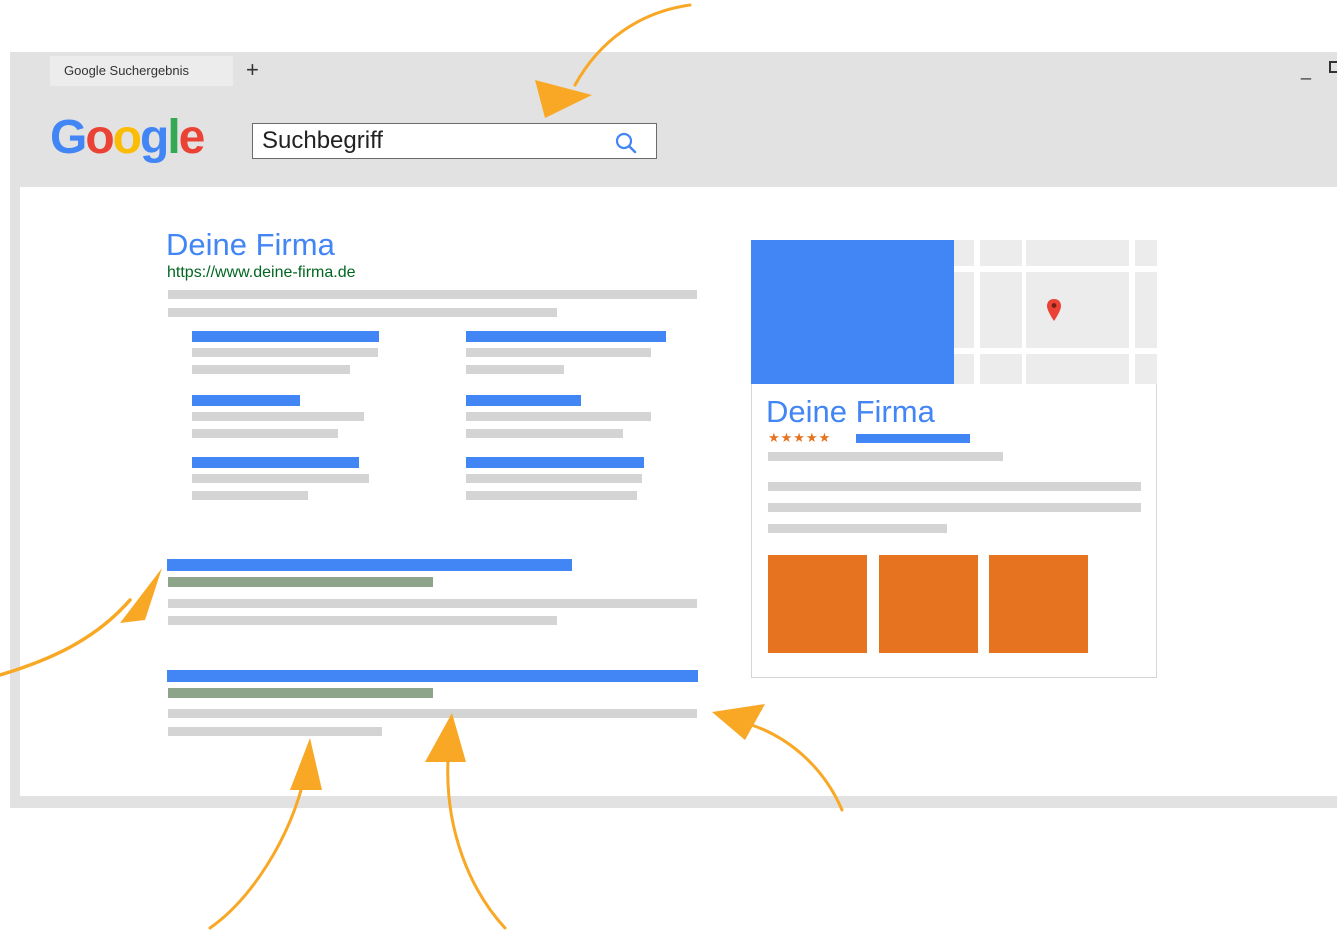 The width and height of the screenshot is (1337, 931). I want to click on google-logo: Google, so click(128, 138).